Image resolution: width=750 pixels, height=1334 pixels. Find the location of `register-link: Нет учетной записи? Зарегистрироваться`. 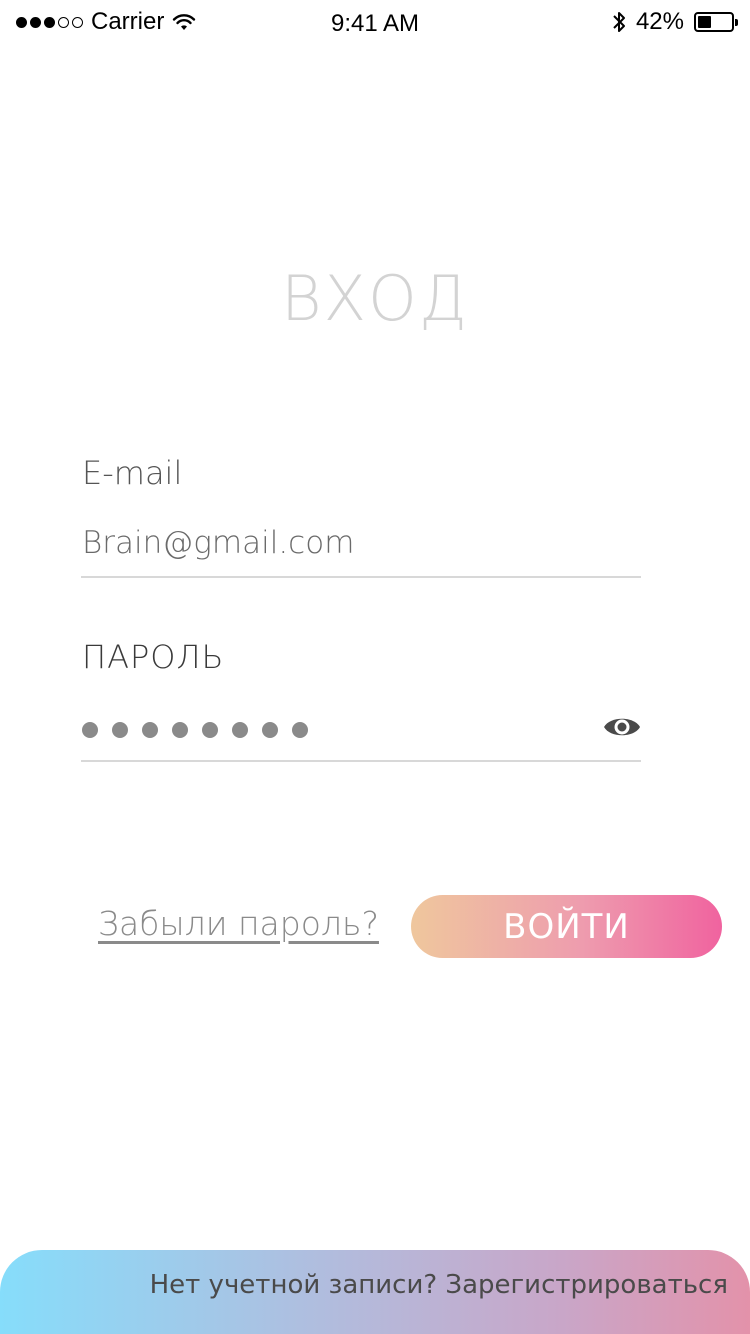

register-link: Нет учетной записи? Зарегистрироваться is located at coordinates (439, 1285).